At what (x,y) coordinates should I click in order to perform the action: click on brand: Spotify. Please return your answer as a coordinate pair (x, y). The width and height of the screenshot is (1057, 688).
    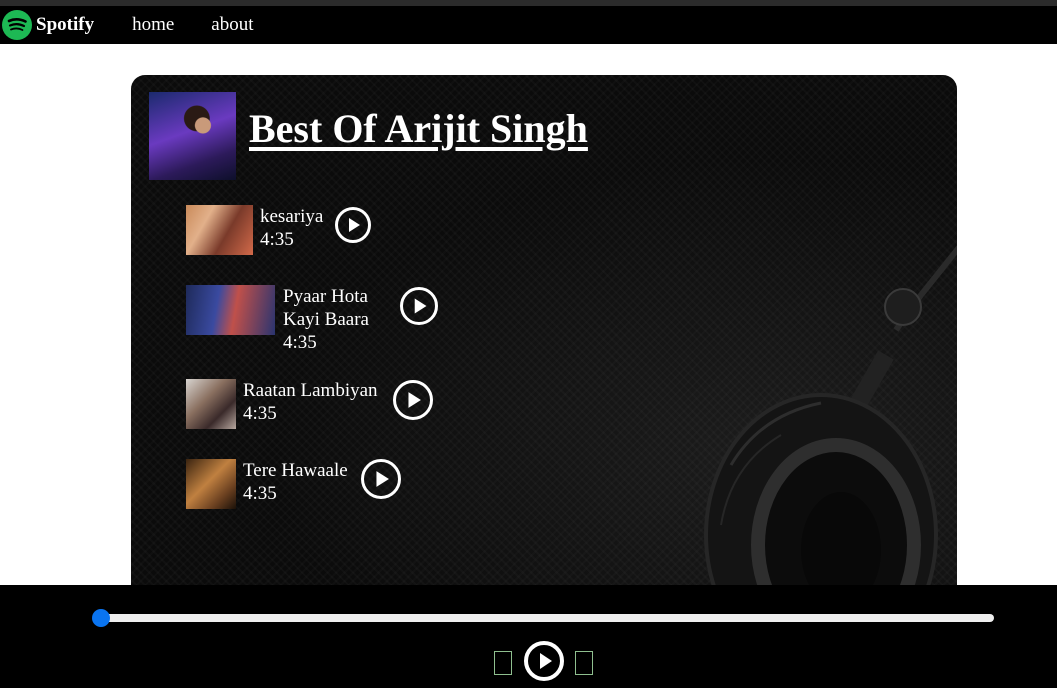
    Looking at the image, I should click on (48, 25).